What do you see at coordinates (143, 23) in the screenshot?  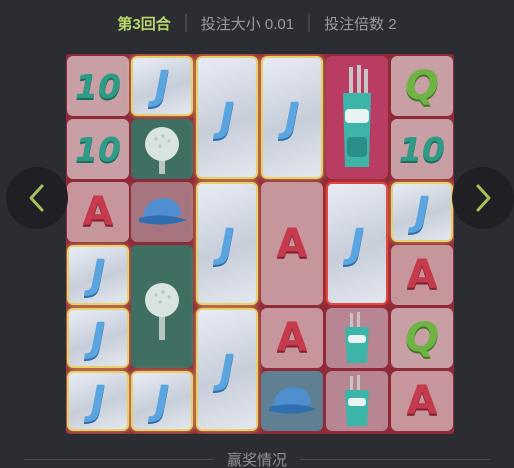 I see `round-label: 第3回合` at bounding box center [143, 23].